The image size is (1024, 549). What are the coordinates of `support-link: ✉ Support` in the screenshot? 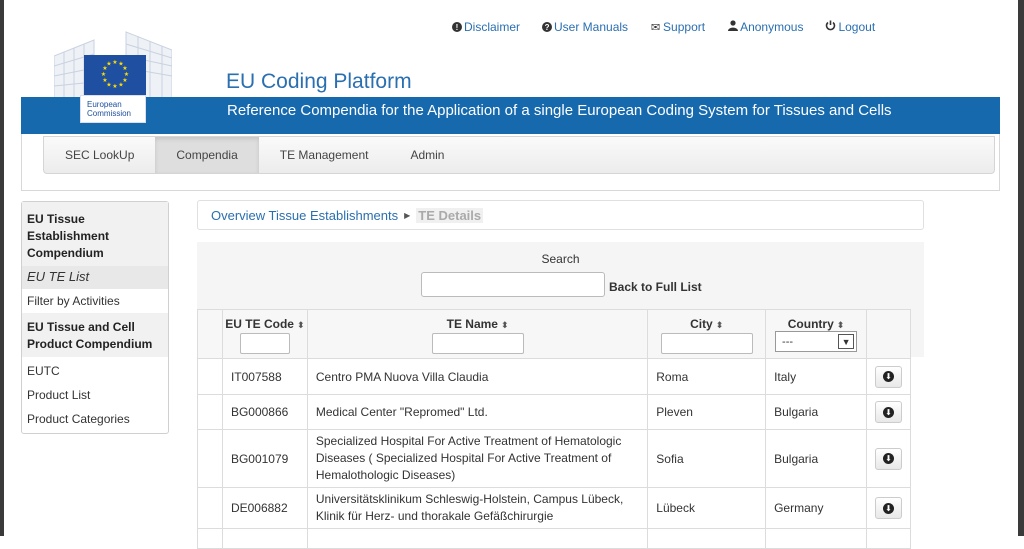 It's located at (677, 27).